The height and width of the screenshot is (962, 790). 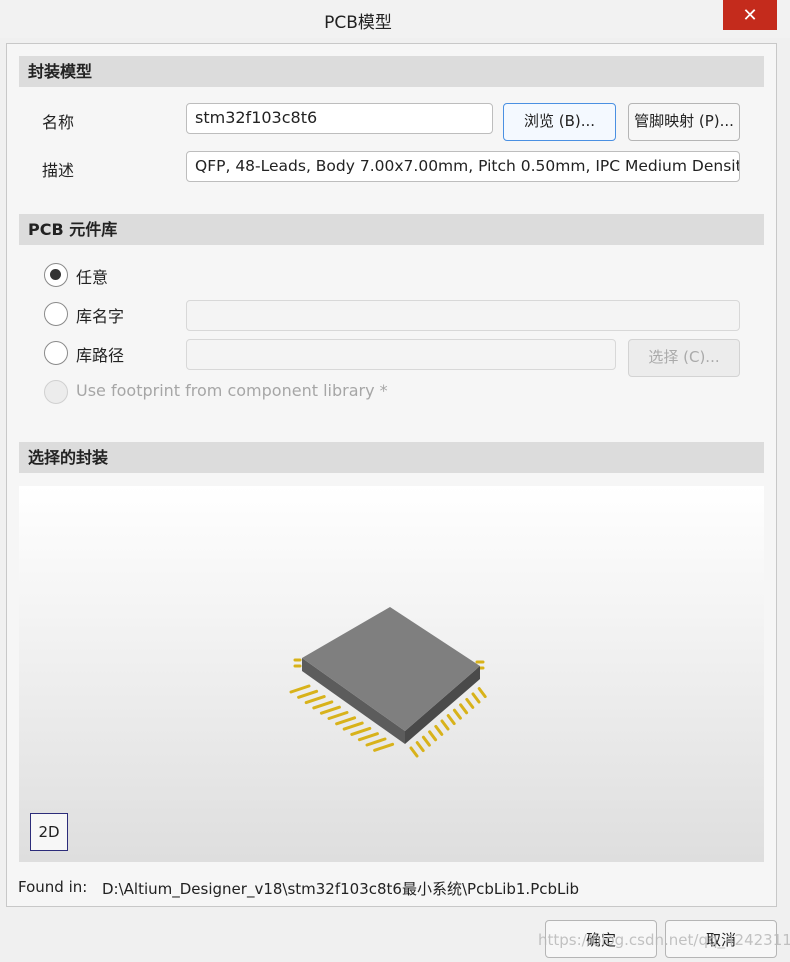 What do you see at coordinates (664, 940) in the screenshot?
I see `watermark-text: https://blog.csdn.net/qq_42423112` at bounding box center [664, 940].